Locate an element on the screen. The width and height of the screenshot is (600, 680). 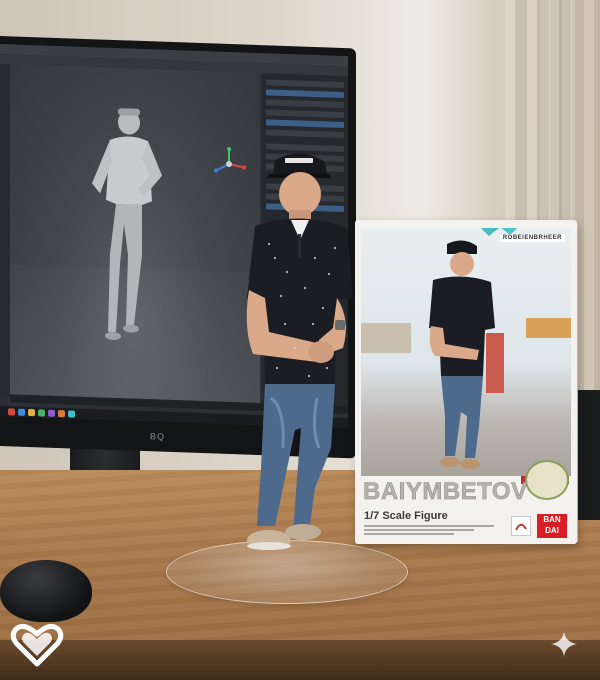
brand-logo: BAN DAI is located at coordinates (552, 526).